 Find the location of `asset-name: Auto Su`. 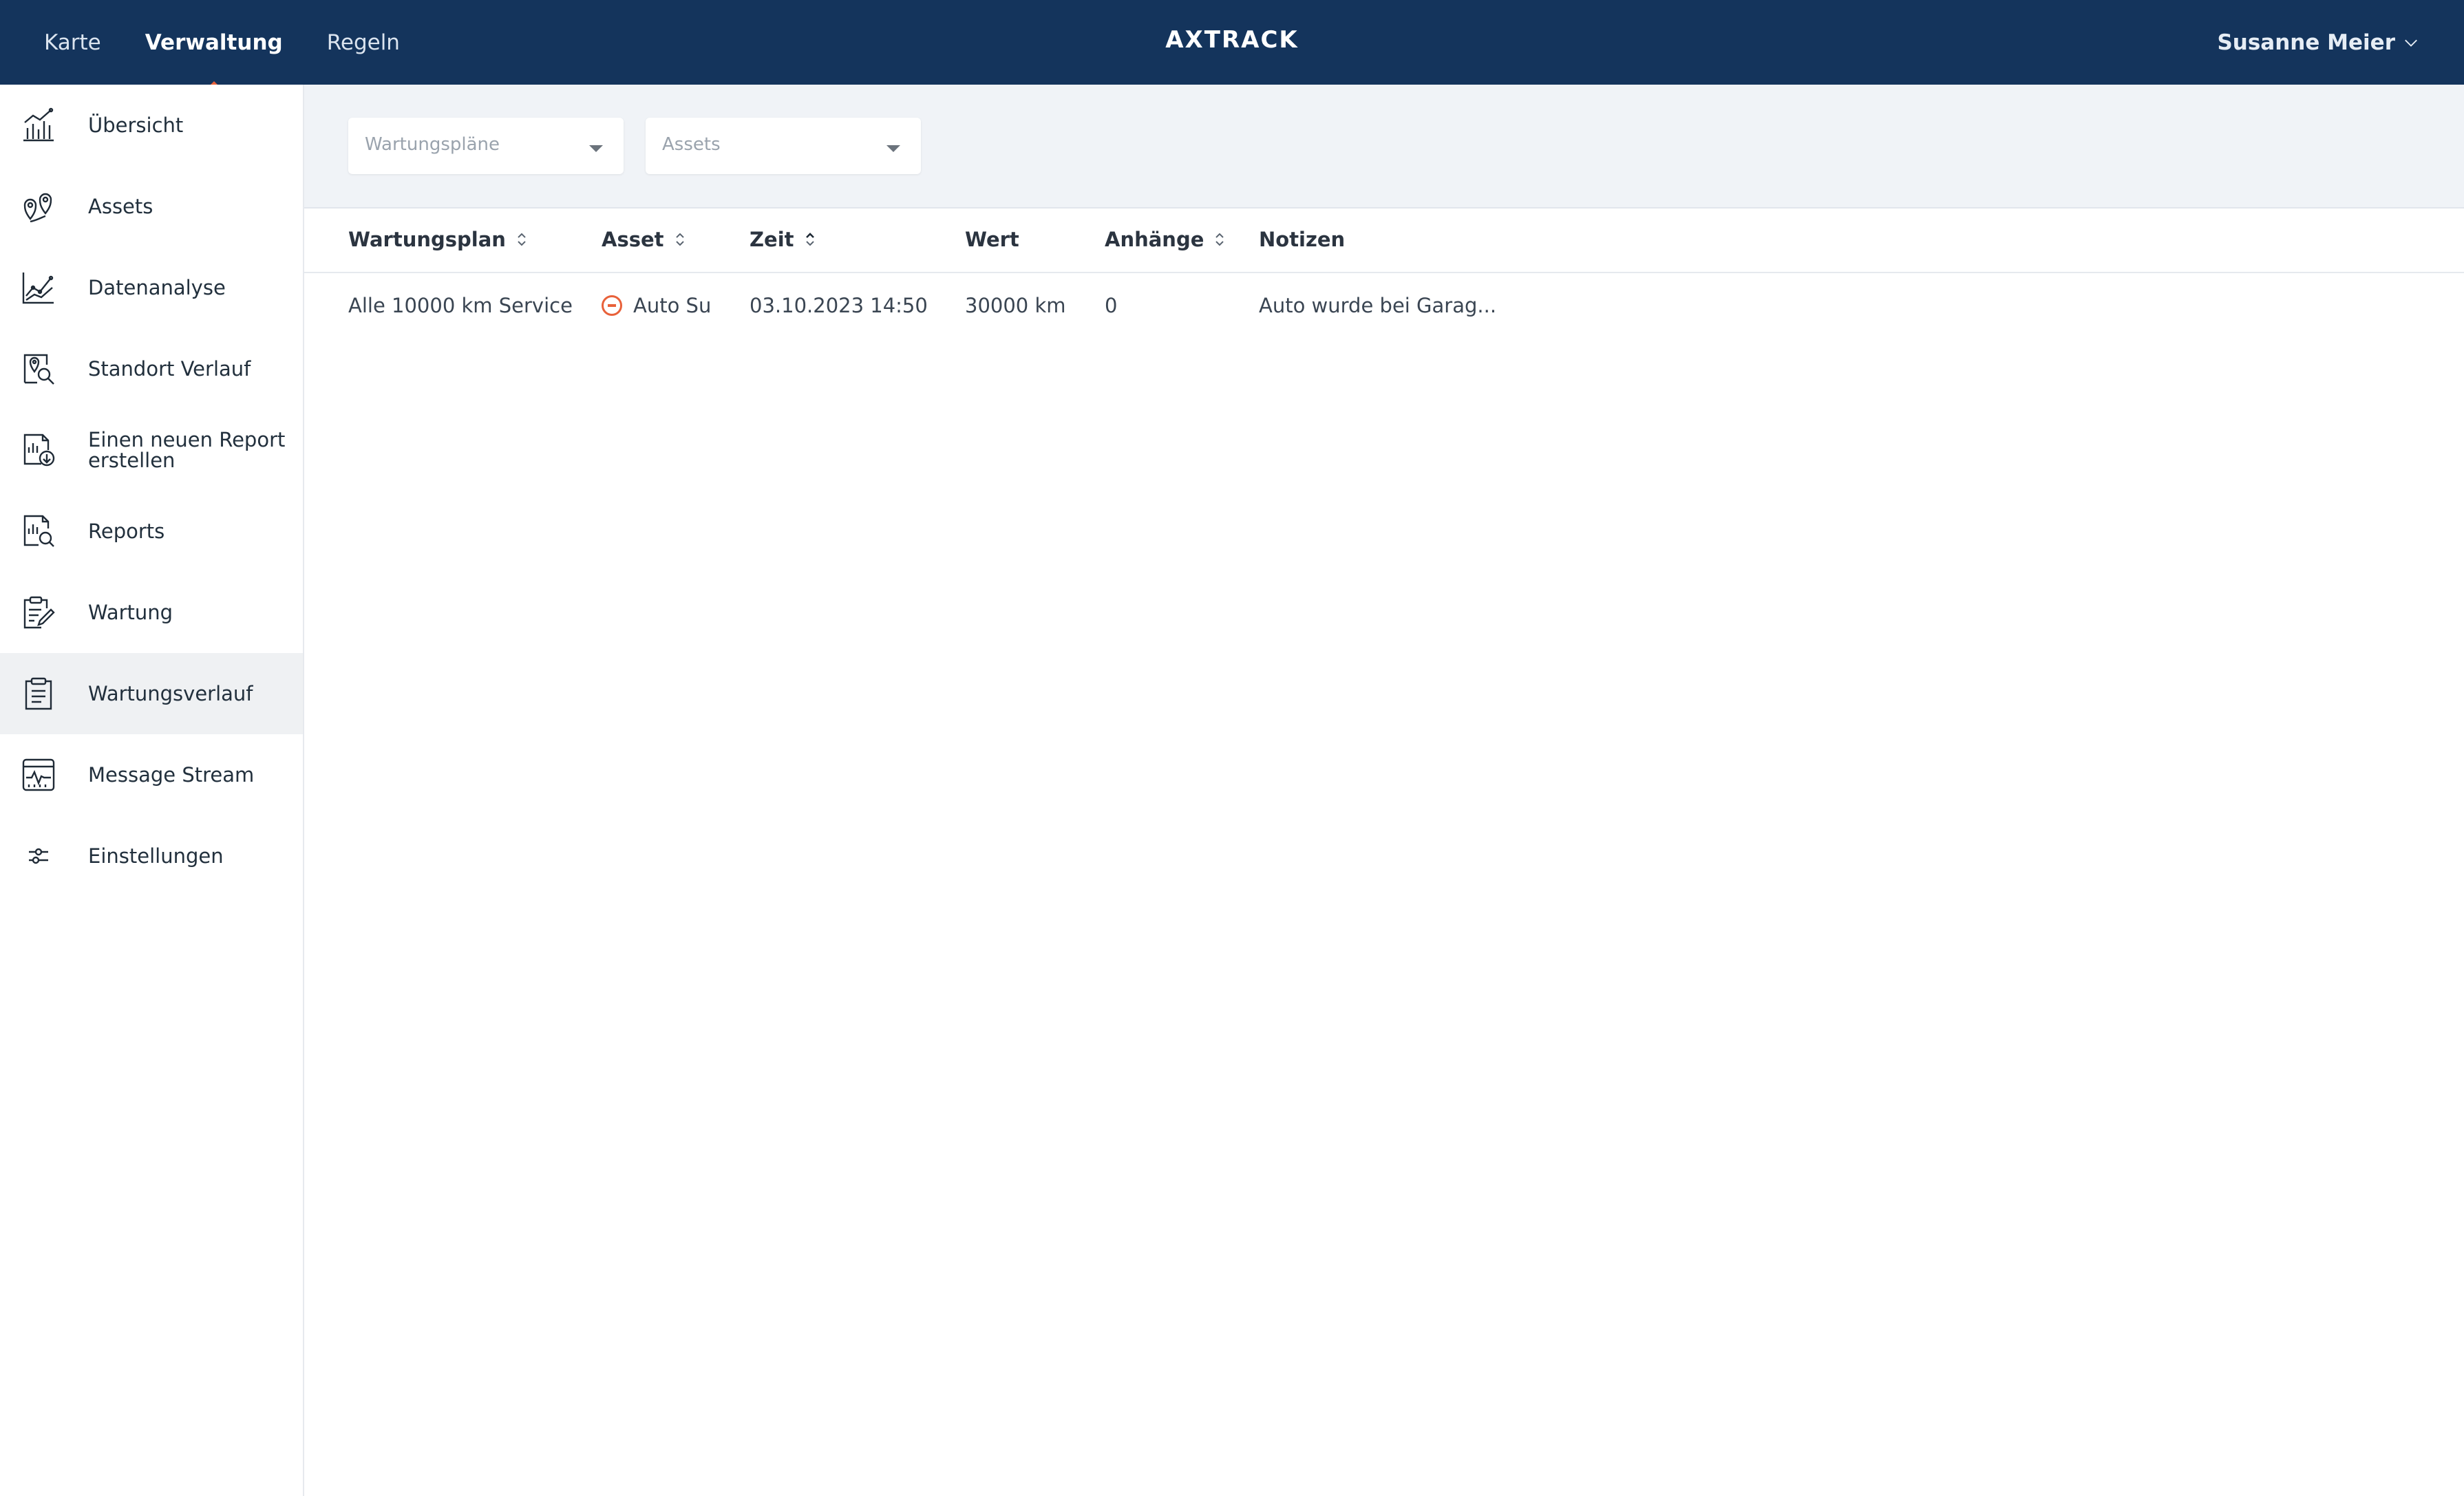

asset-name: Auto Su is located at coordinates (672, 305).